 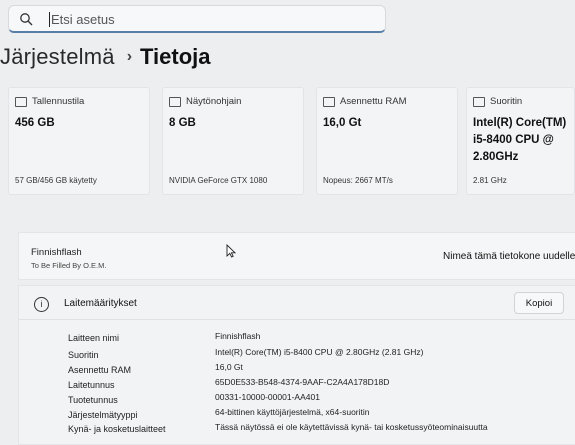 What do you see at coordinates (302, 382) in the screenshot?
I see `spec-value: 65D0E533-B548-4374-9AAF-C2A4A178D18D` at bounding box center [302, 382].